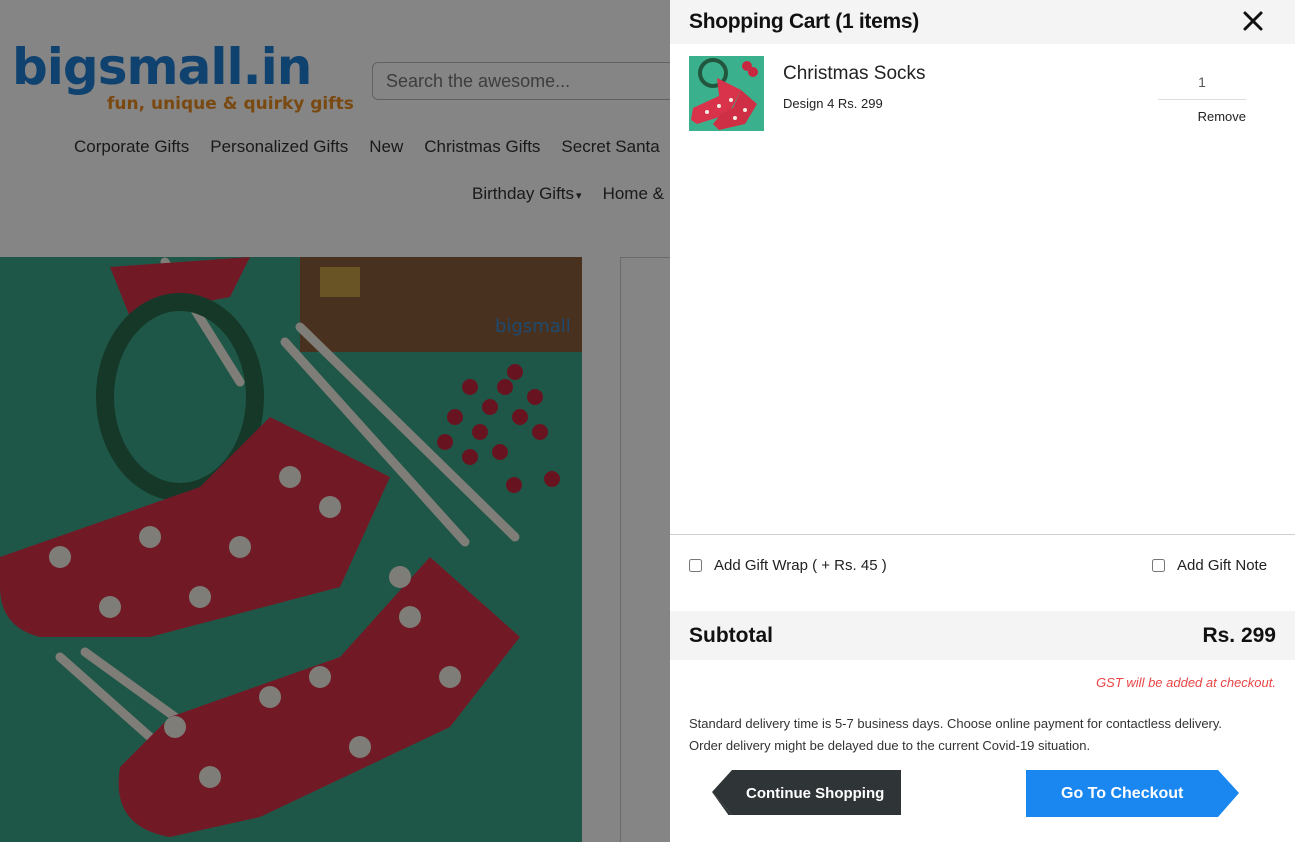 Image resolution: width=1295 pixels, height=842 pixels. Describe the element at coordinates (1222, 565) in the screenshot. I see `gift-note-label: Add Gift Note` at that location.